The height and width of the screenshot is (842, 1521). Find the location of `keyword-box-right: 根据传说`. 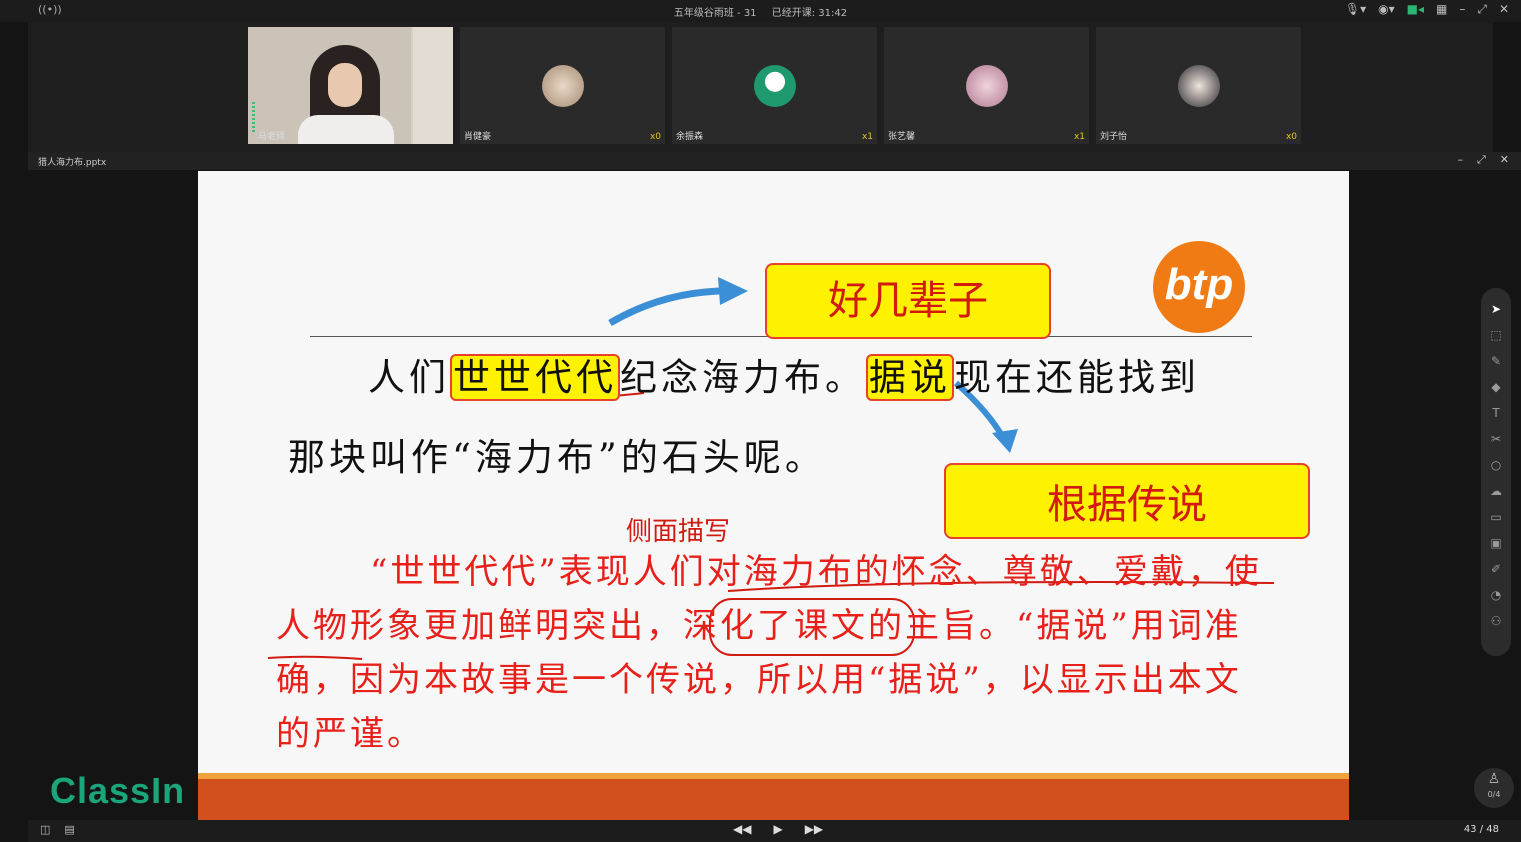

keyword-box-right: 根据传说 is located at coordinates (1127, 501).